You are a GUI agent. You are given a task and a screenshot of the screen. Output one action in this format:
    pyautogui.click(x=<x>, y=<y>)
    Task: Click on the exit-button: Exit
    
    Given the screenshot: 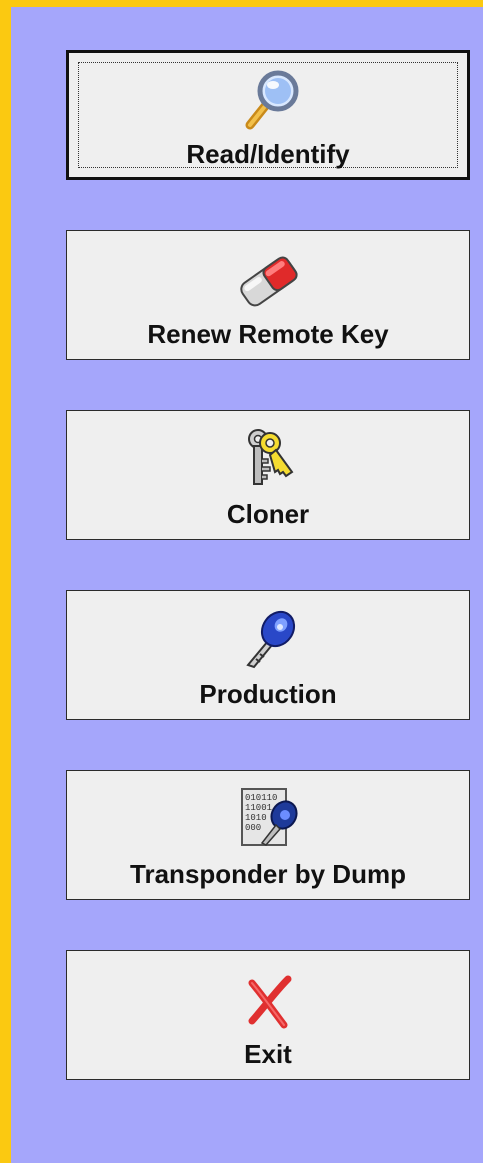 What is the action you would take?
    pyautogui.click(x=268, y=1015)
    